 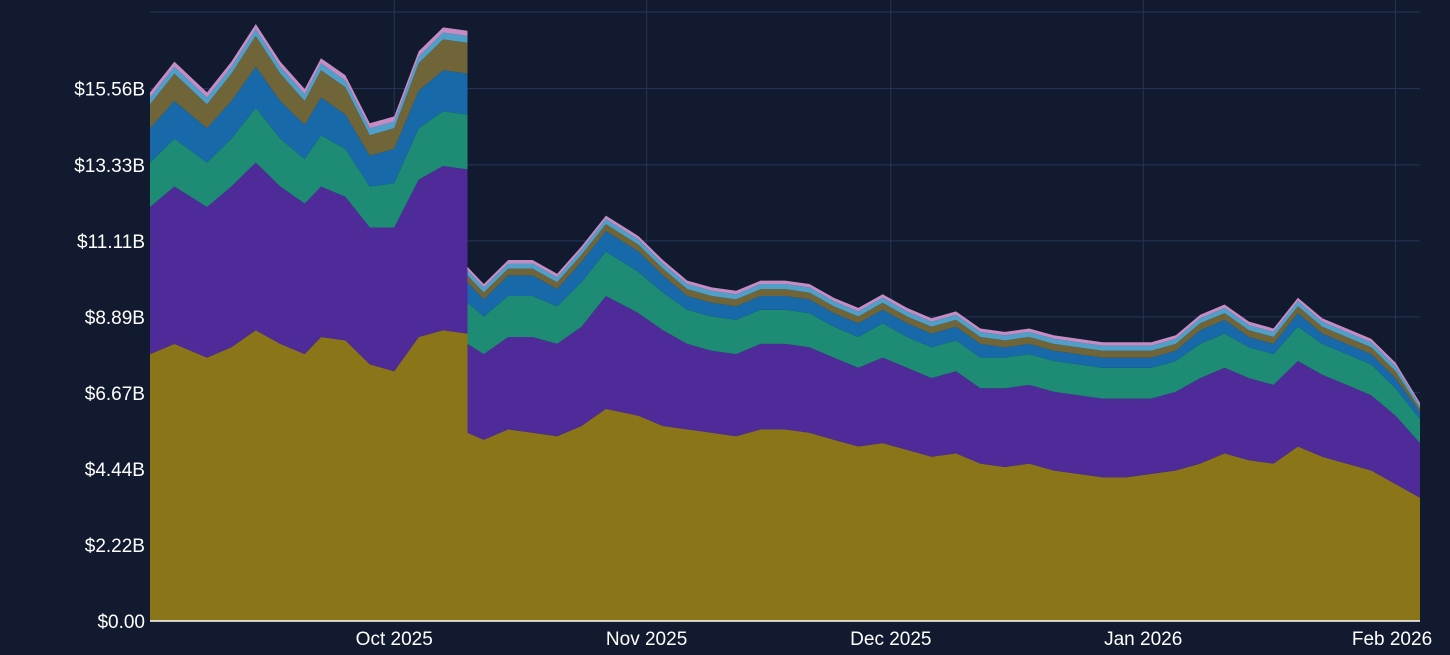 I want to click on y-tick-label: $11.11B, so click(x=111, y=242).